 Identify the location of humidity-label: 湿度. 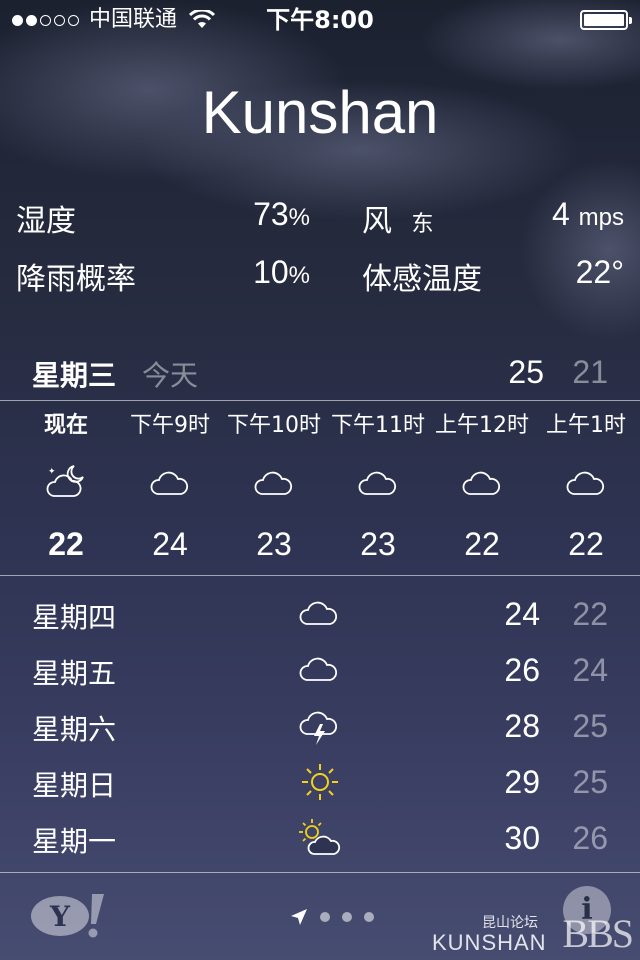
(46, 221).